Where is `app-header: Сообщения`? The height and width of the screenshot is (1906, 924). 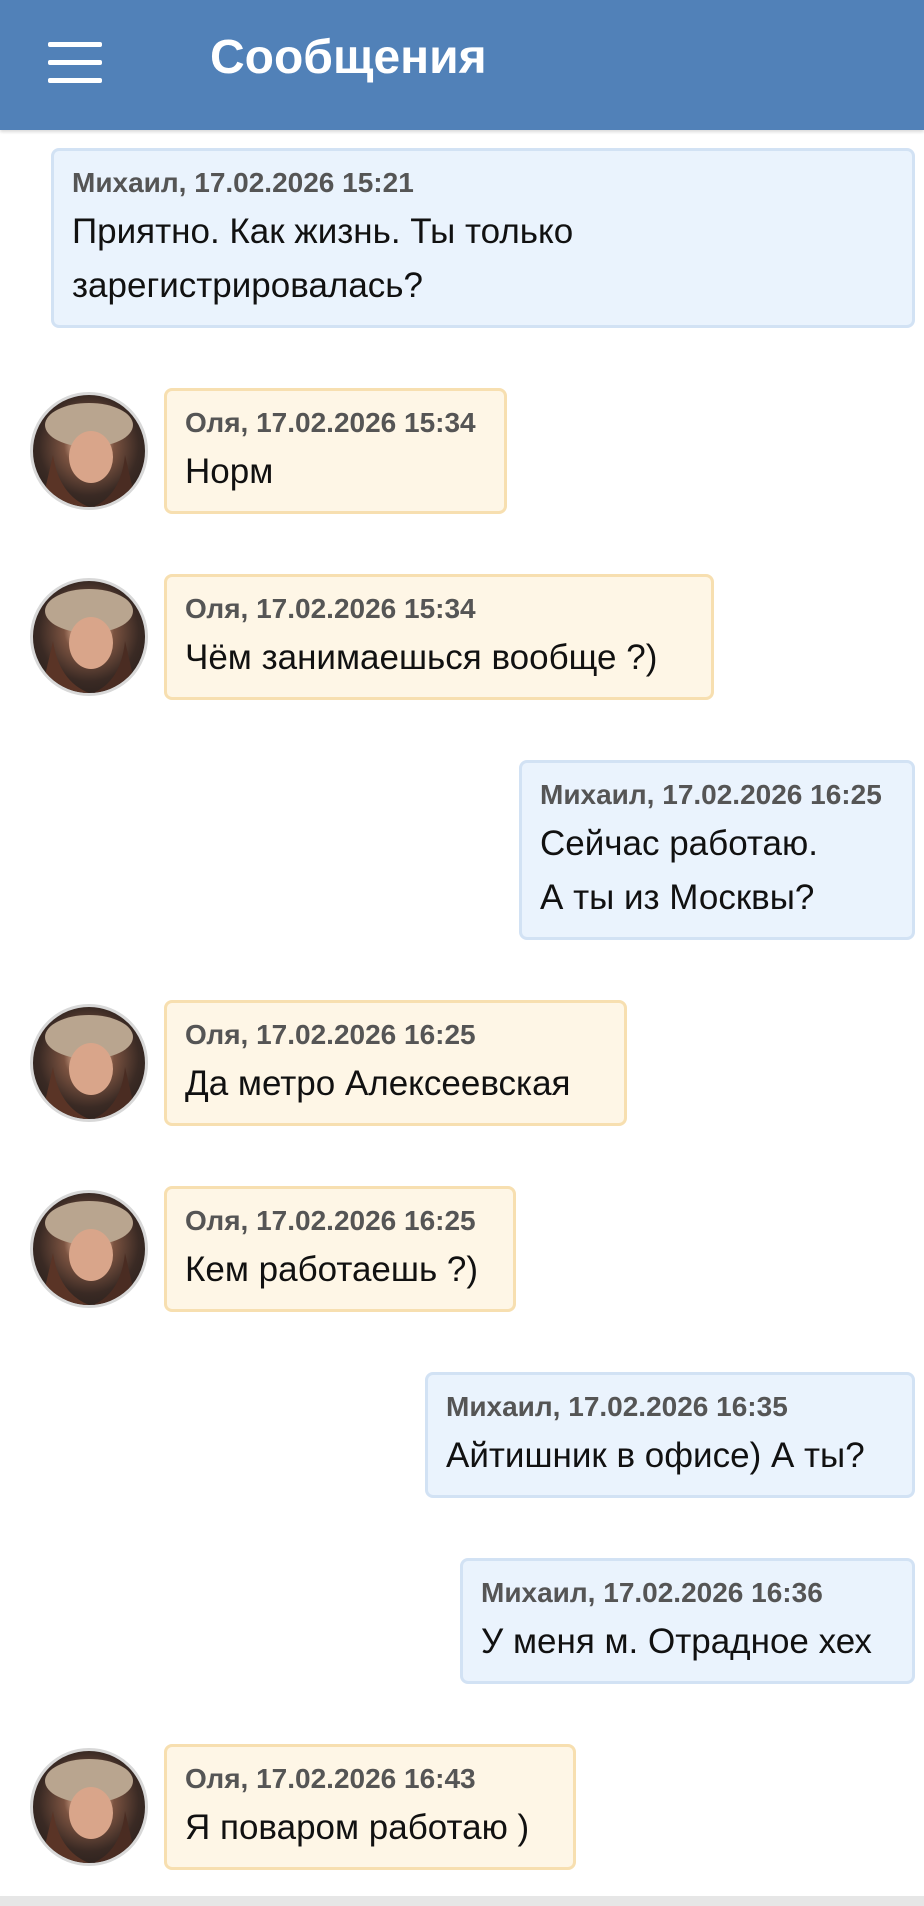
app-header: Сообщения is located at coordinates (462, 65).